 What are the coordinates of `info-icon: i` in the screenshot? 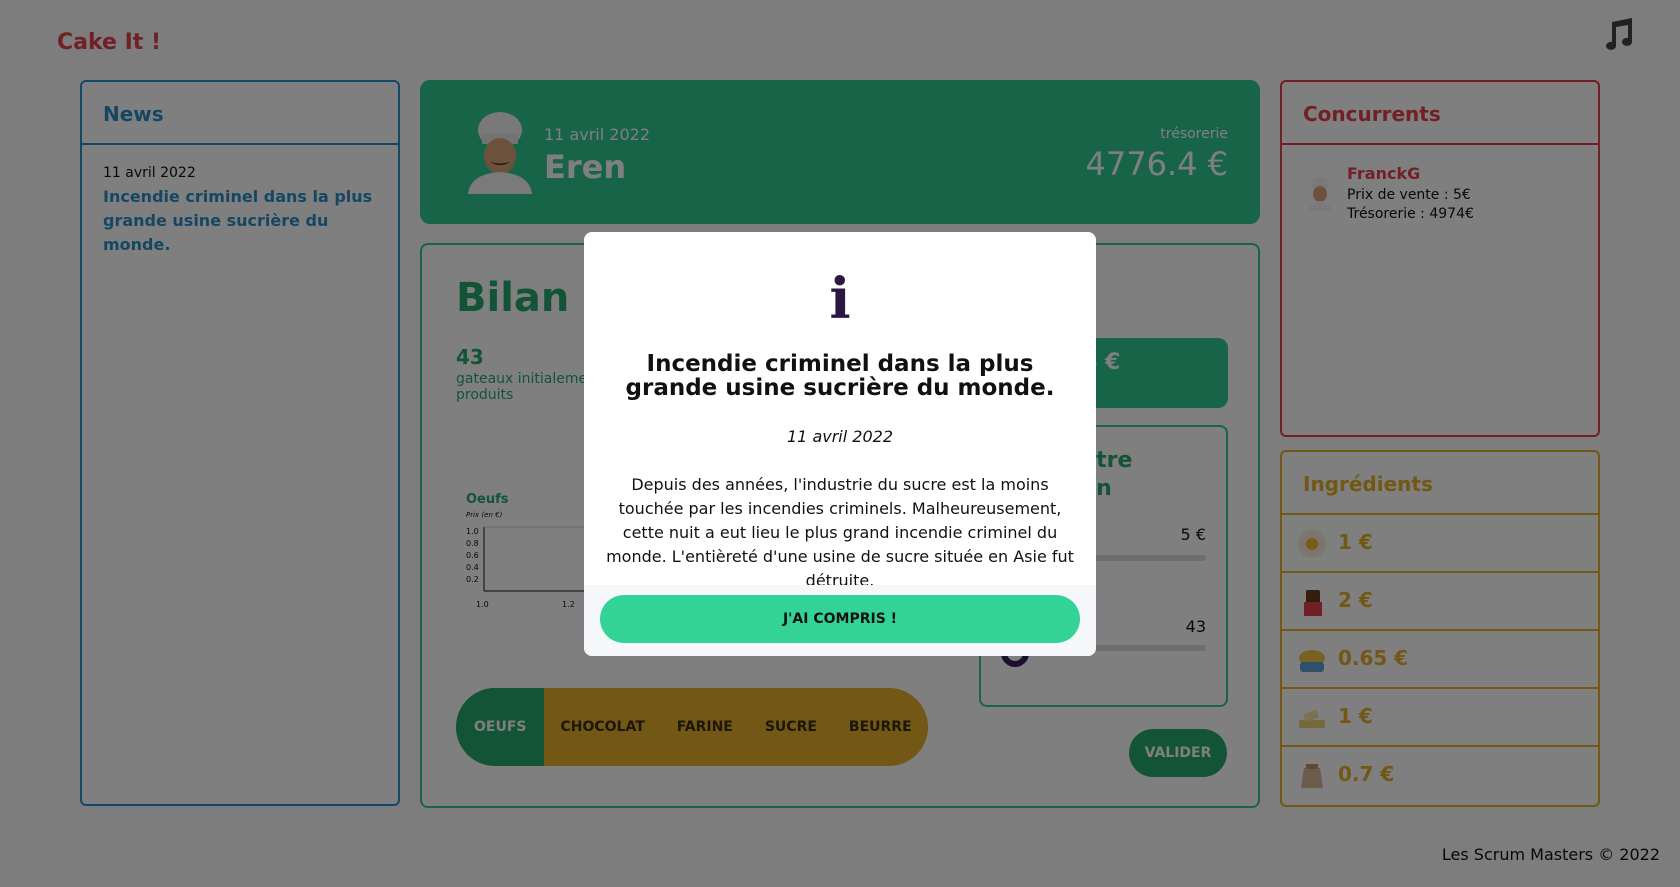 It's located at (840, 299).